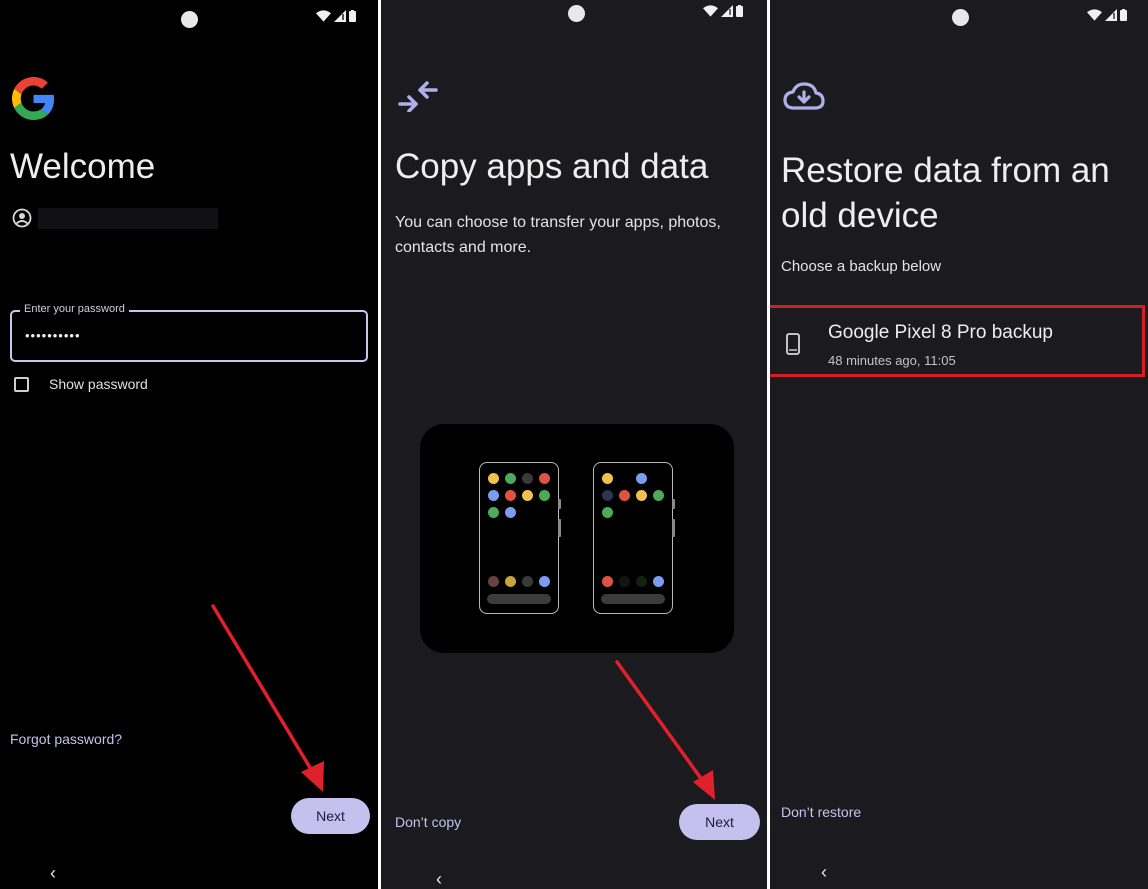 This screenshot has width=1148, height=889. What do you see at coordinates (520, 538) in the screenshot?
I see `old-phone-graphic` at bounding box center [520, 538].